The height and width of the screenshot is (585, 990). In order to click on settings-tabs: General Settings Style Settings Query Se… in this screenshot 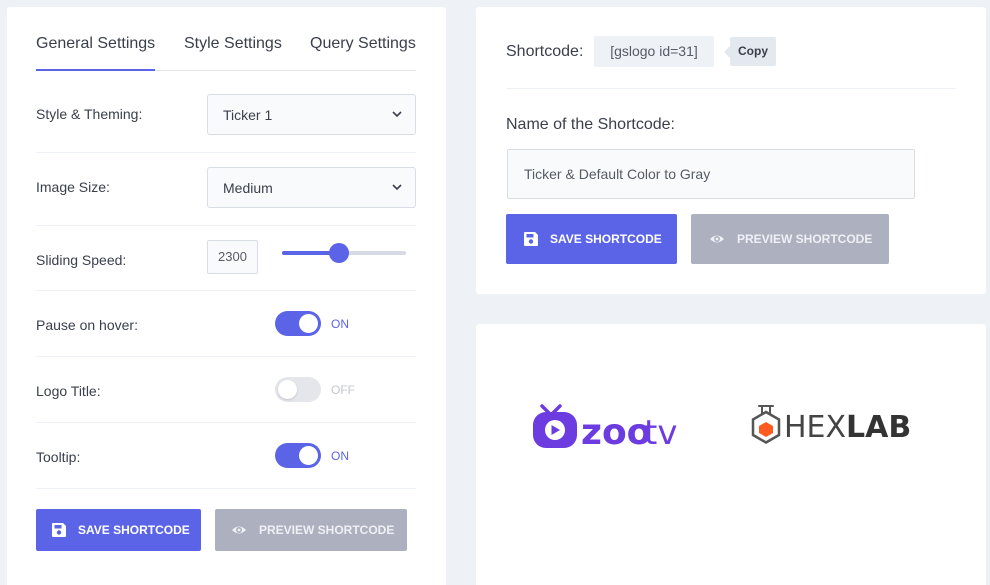, I will do `click(226, 53)`.